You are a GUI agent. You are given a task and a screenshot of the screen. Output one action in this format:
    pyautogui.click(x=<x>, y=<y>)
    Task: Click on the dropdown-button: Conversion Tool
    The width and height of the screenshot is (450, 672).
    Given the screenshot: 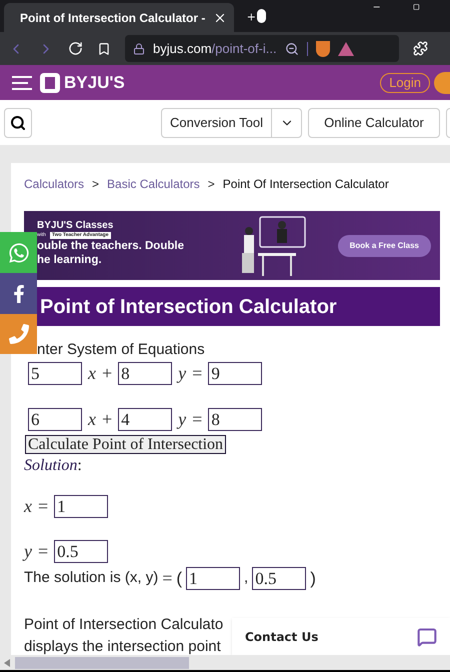 What is the action you would take?
    pyautogui.click(x=231, y=123)
    